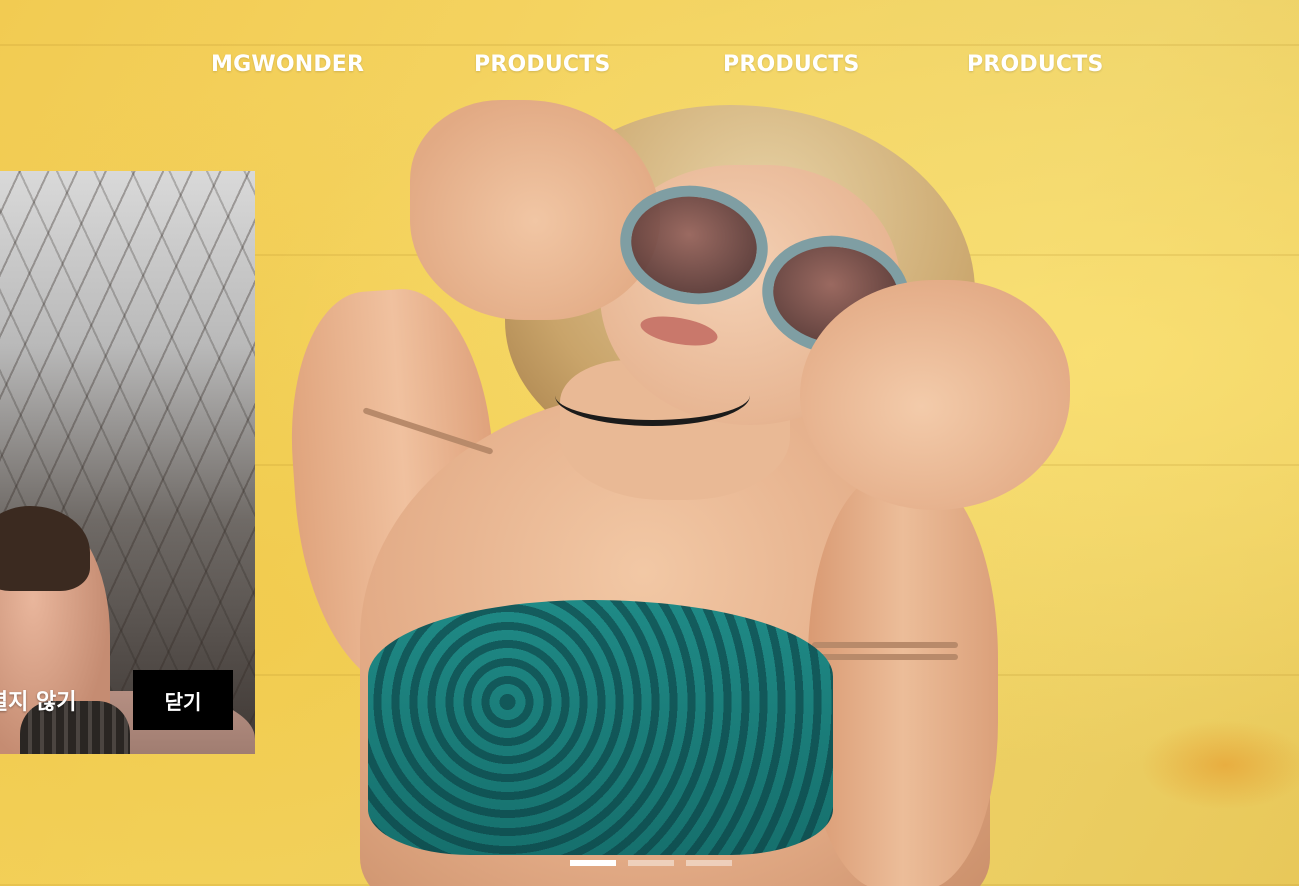 The width and height of the screenshot is (1299, 886). Describe the element at coordinates (127, 462) in the screenshot. I see `promo-popup` at that location.